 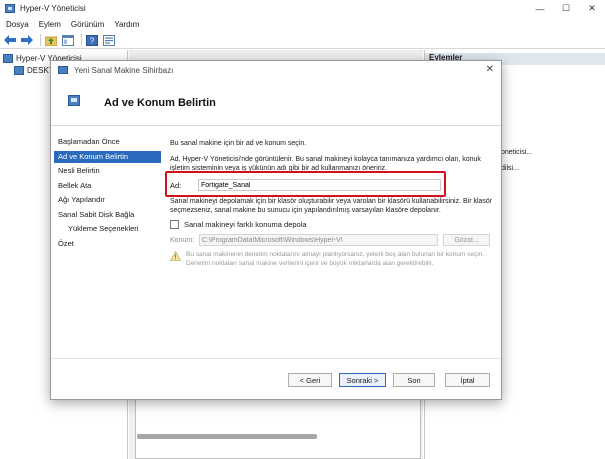 What do you see at coordinates (87, 24) in the screenshot?
I see `menu-view: Görünüm` at bounding box center [87, 24].